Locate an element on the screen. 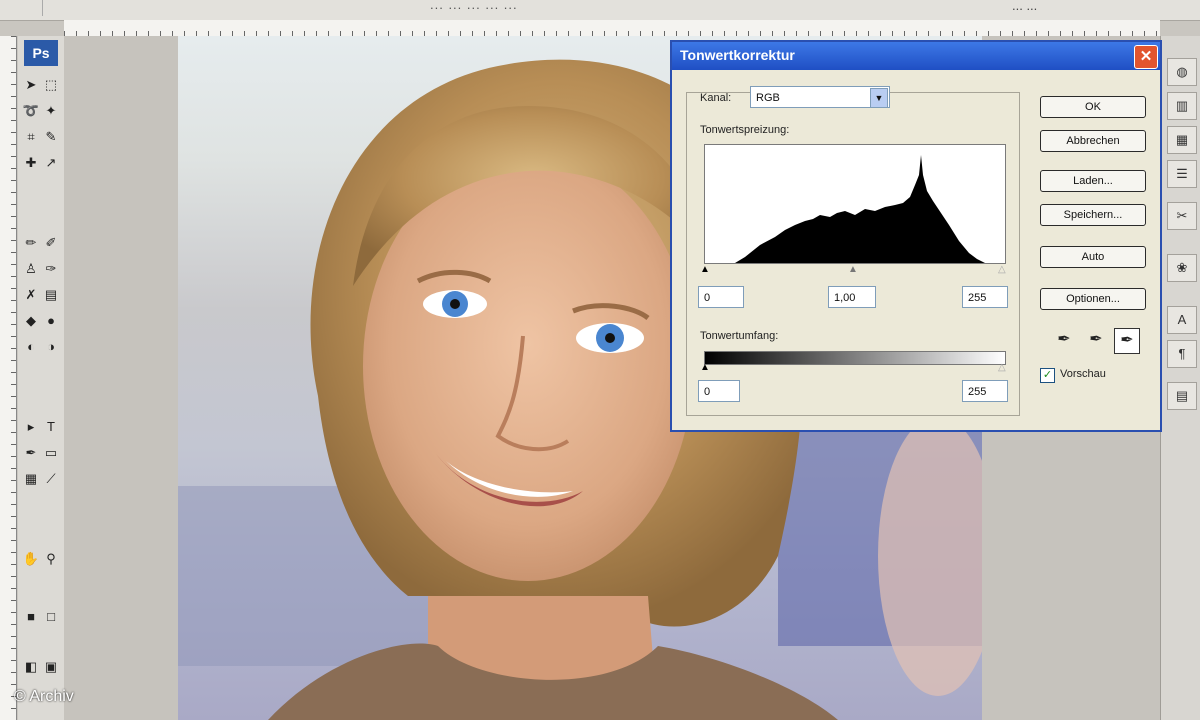 This screenshot has width=1200, height=720. pencil-tool-icon: ✐ is located at coordinates (51, 243).